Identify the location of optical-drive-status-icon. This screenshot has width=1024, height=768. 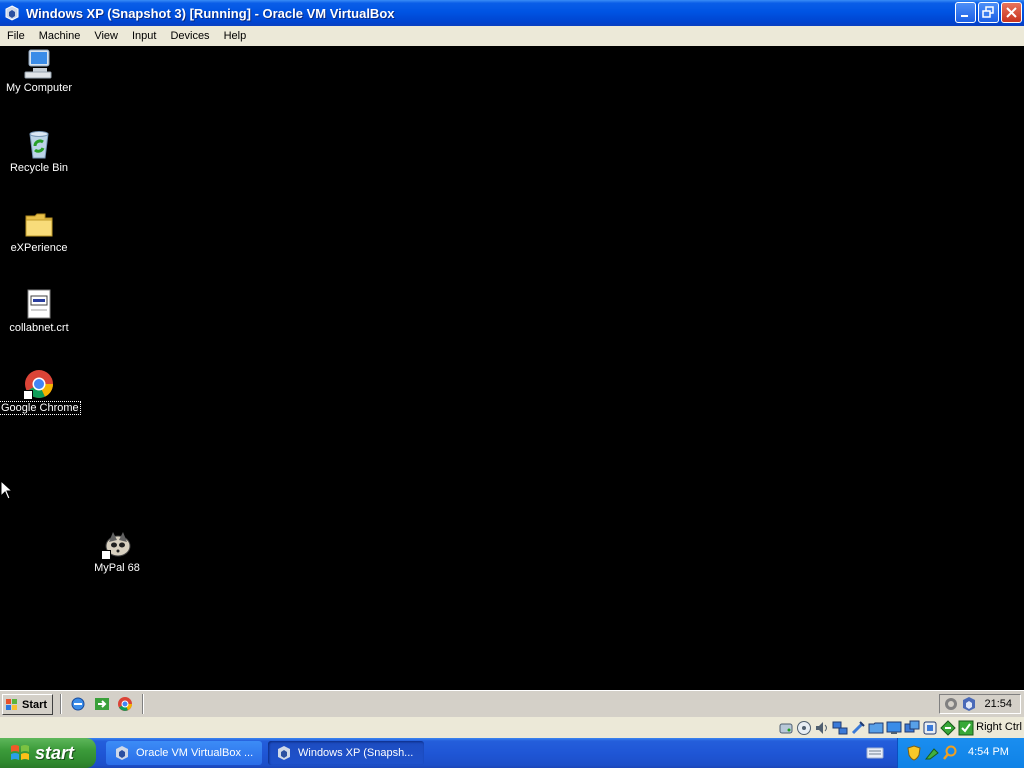
(804, 728).